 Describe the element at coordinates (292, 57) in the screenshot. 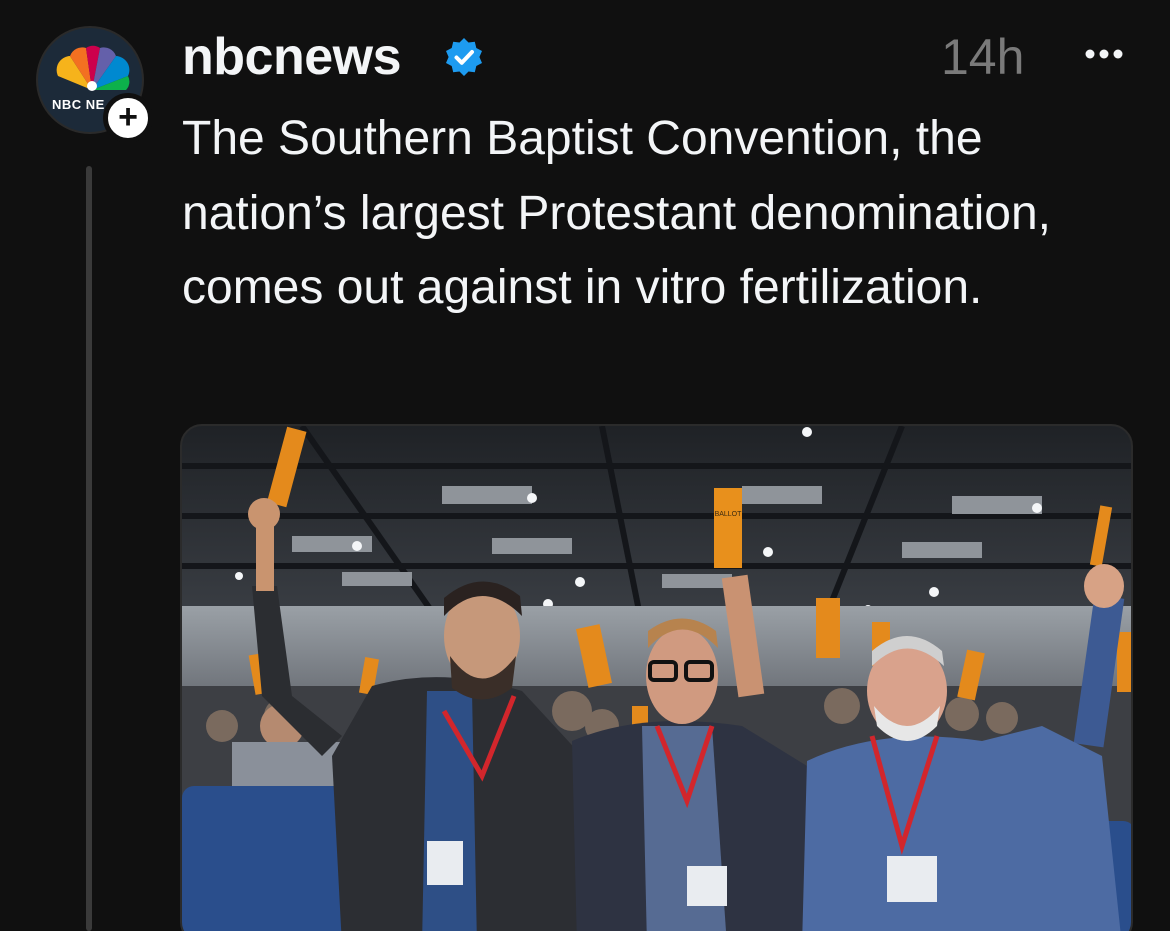

I see `username: nbcnews` at that location.